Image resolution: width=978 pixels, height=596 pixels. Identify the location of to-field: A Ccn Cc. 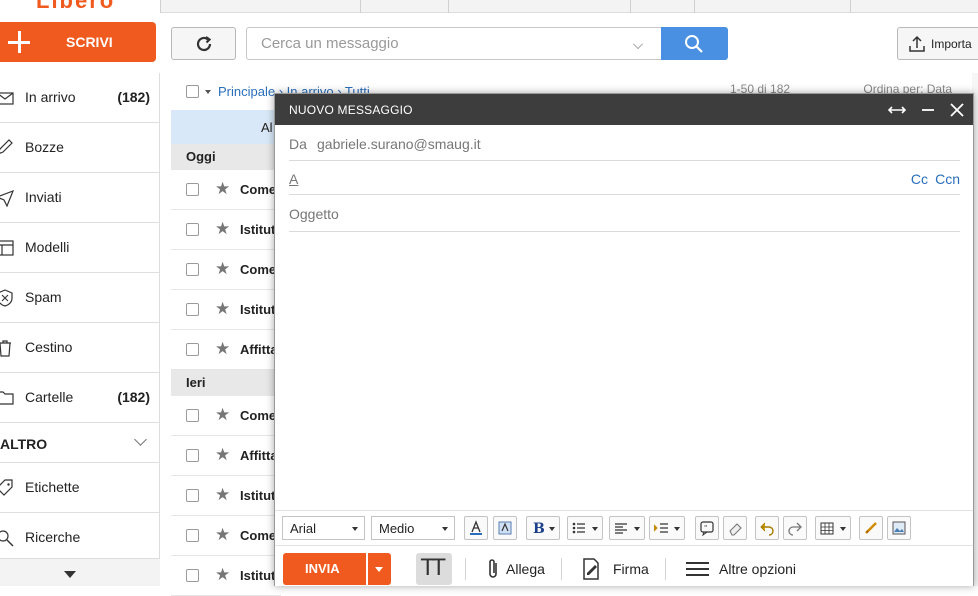
(624, 178).